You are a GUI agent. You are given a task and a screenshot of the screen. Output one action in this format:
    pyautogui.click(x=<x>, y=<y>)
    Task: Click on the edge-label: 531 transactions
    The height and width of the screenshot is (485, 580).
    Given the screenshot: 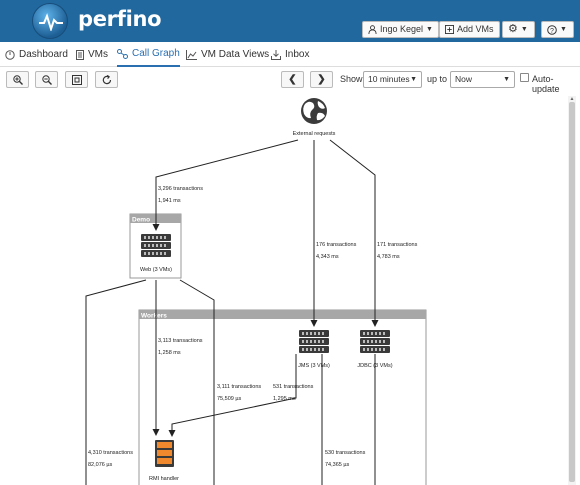 What is the action you would take?
    pyautogui.click(x=293, y=387)
    